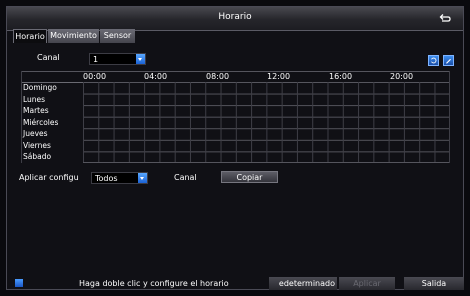 The image size is (470, 296). I want to click on channel-select: 1, so click(117, 59).